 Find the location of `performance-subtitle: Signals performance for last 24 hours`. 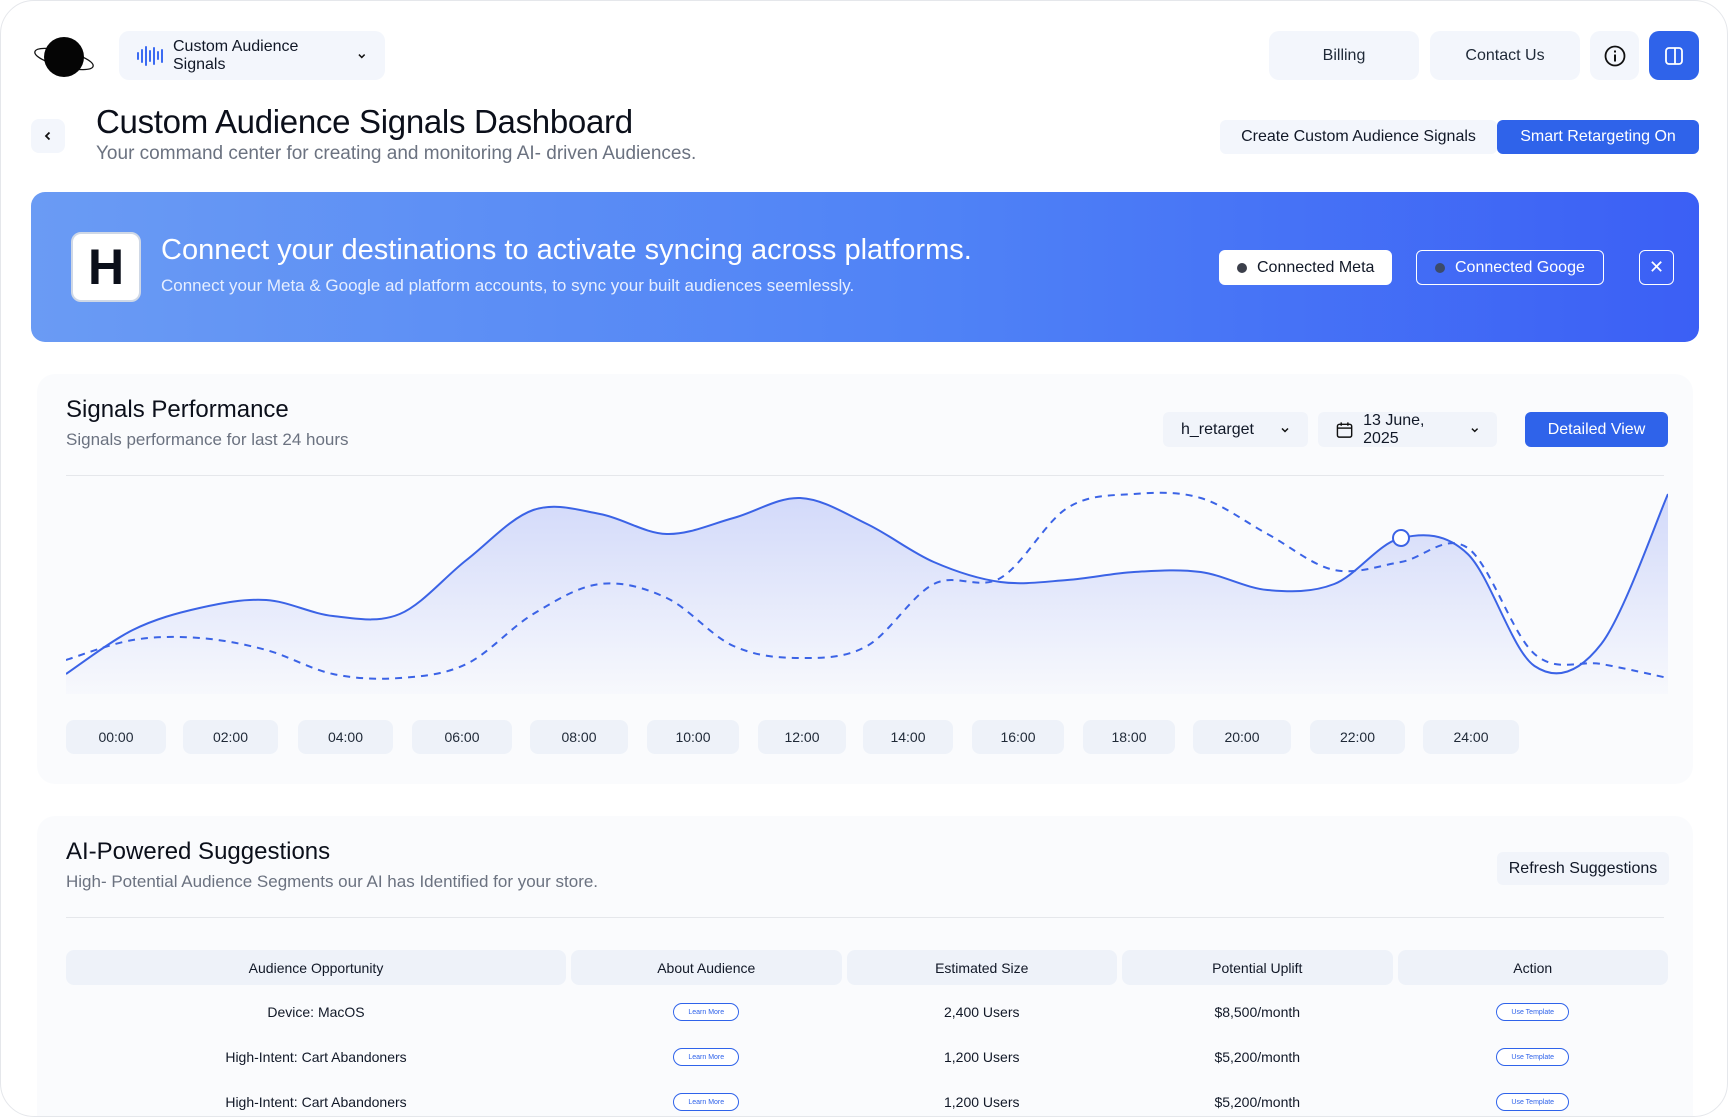

performance-subtitle: Signals performance for last 24 hours is located at coordinates (207, 439).